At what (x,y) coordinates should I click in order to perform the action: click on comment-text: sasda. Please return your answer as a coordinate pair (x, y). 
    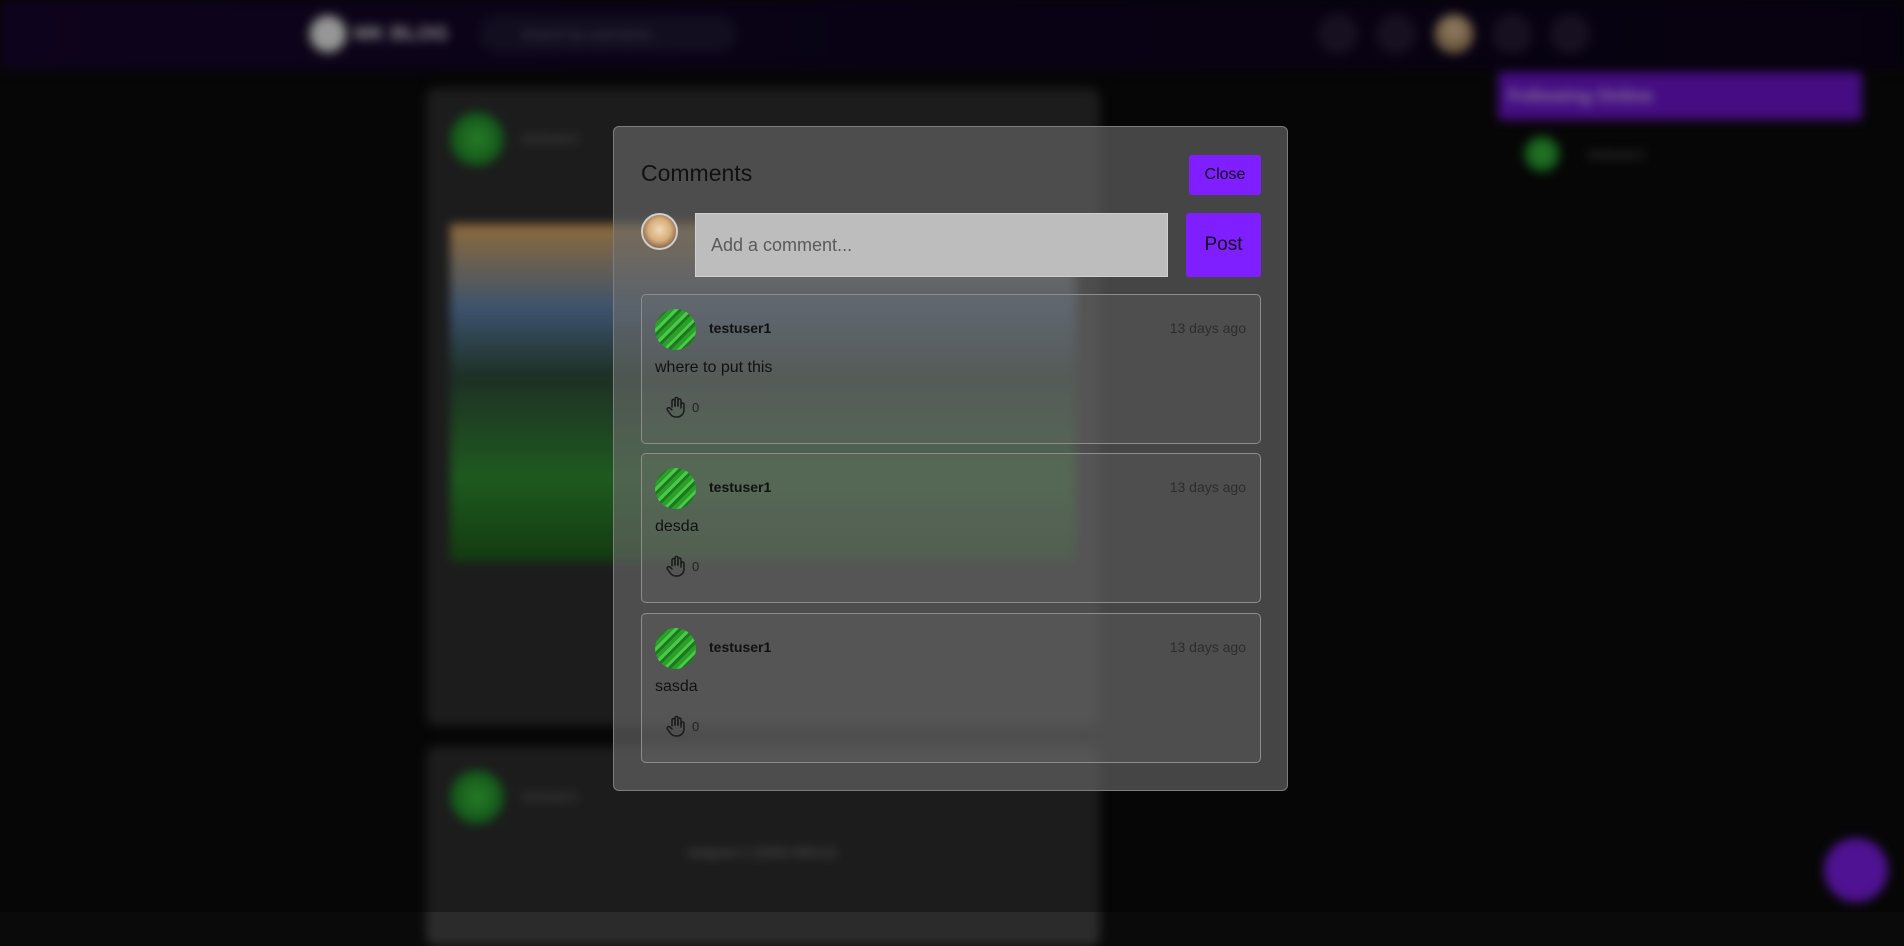
    Looking at the image, I should click on (676, 686).